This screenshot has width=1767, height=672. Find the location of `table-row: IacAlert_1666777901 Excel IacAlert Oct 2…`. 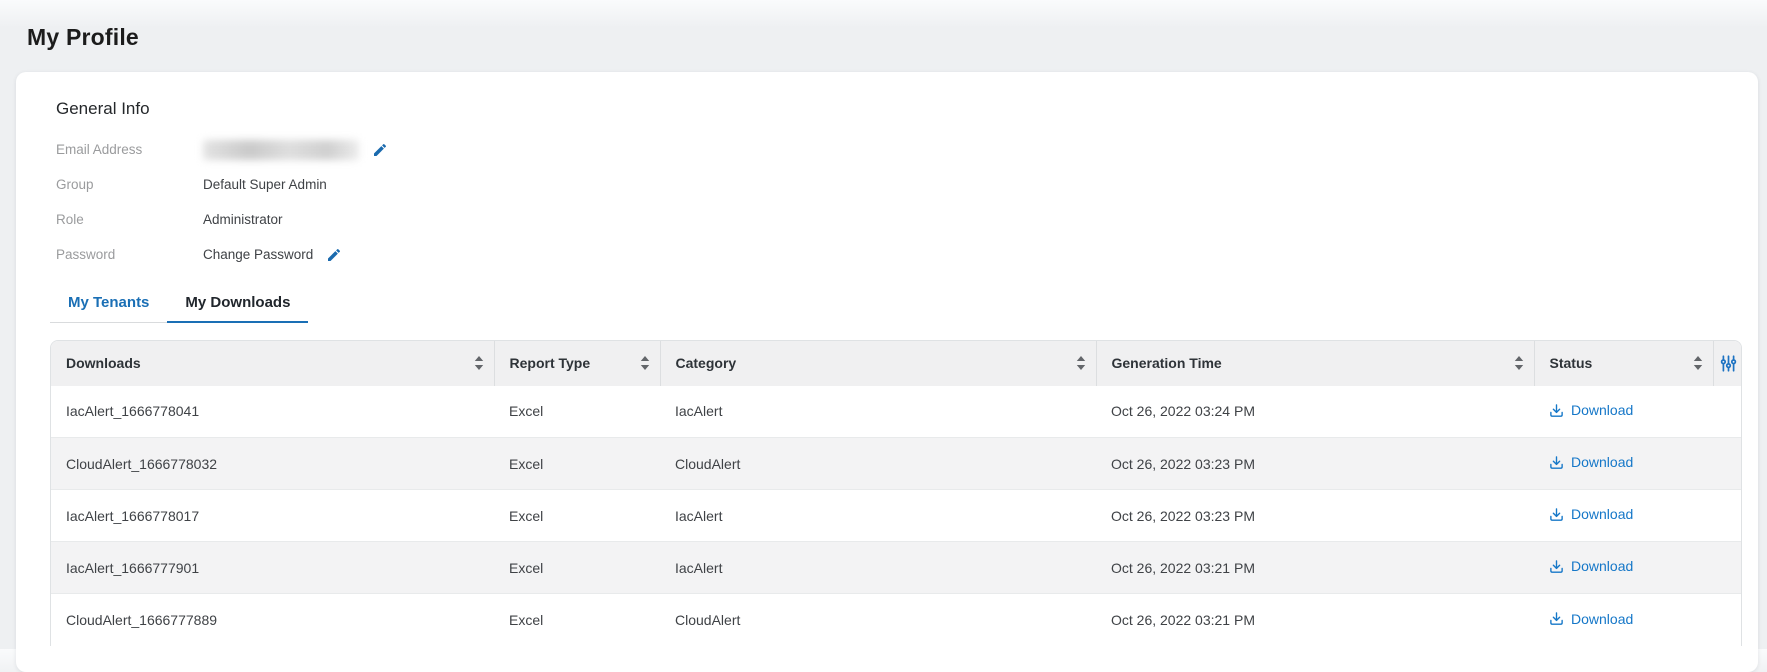

table-row: IacAlert_1666777901 Excel IacAlert Oct 2… is located at coordinates (896, 567).